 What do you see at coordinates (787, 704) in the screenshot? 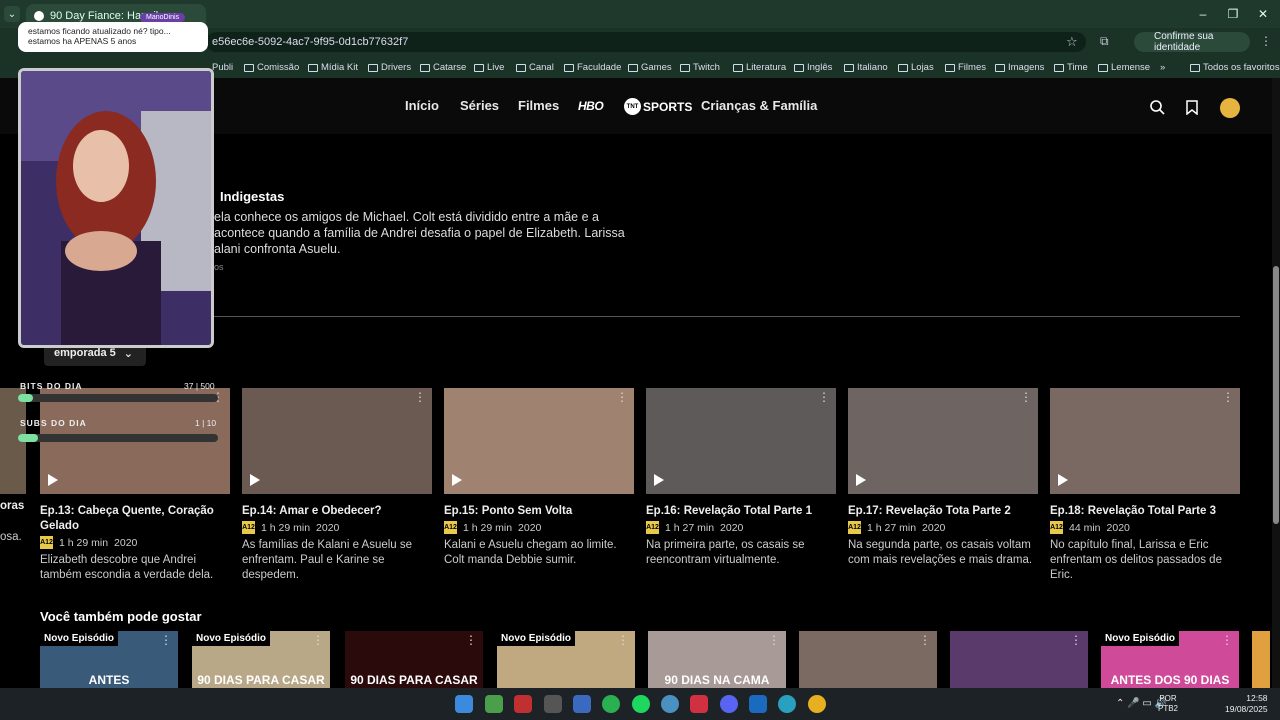
I see `edge-icon` at bounding box center [787, 704].